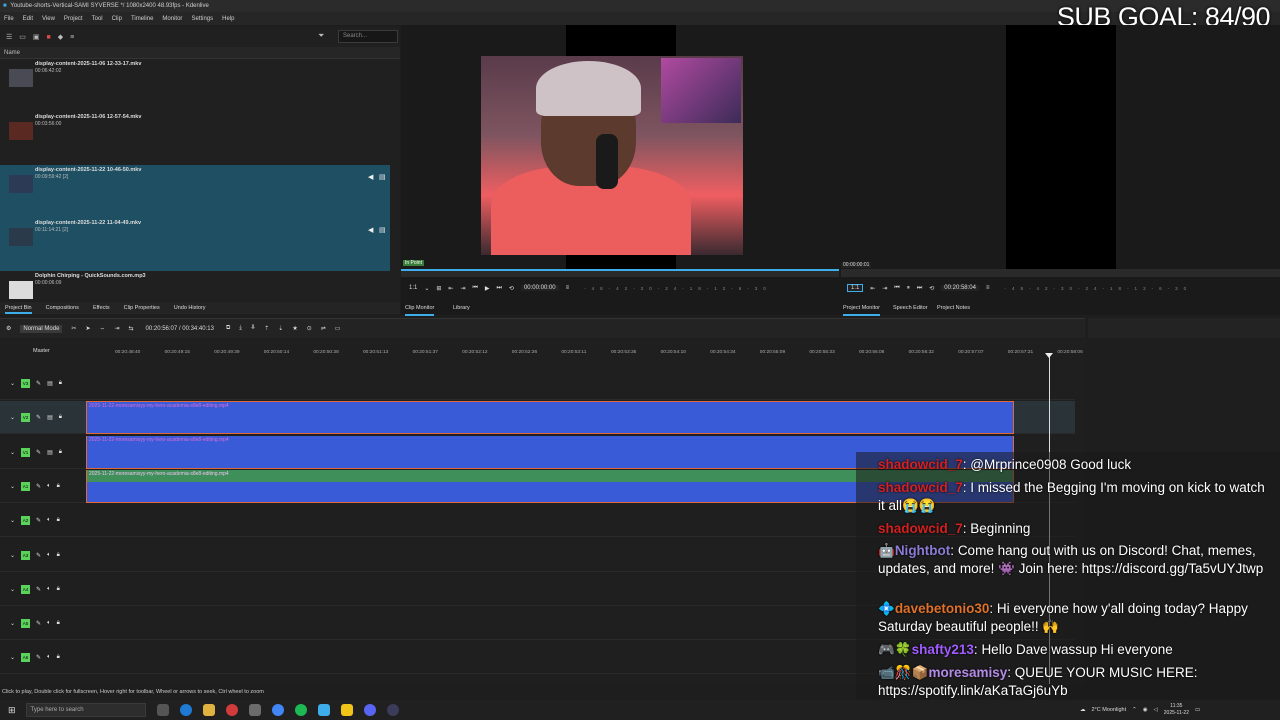 This screenshot has width=1280, height=720. I want to click on menu-item-tool: Tool, so click(97, 19).